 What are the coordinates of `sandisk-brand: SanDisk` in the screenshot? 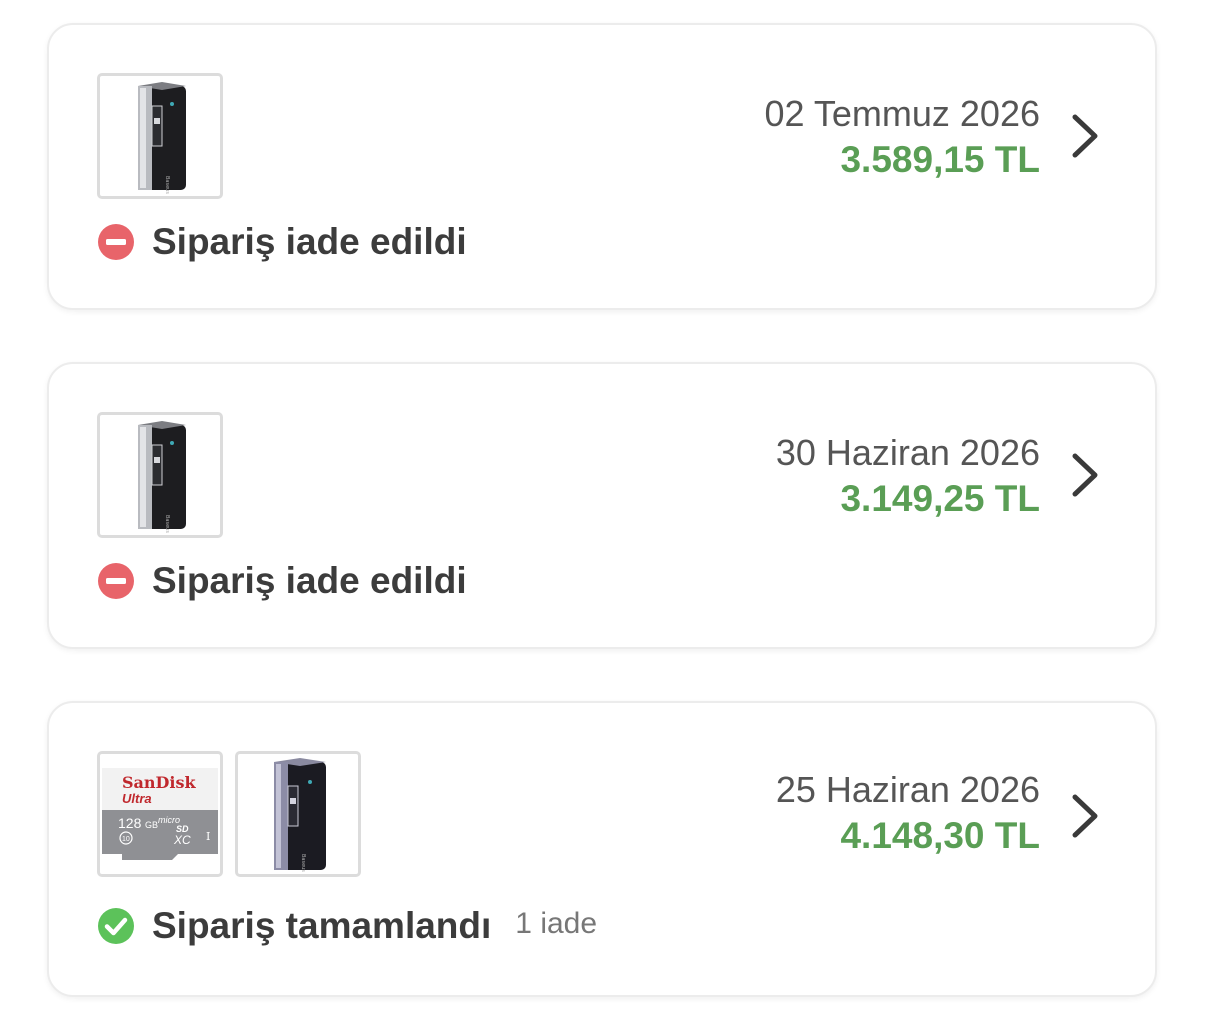 It's located at (159, 782).